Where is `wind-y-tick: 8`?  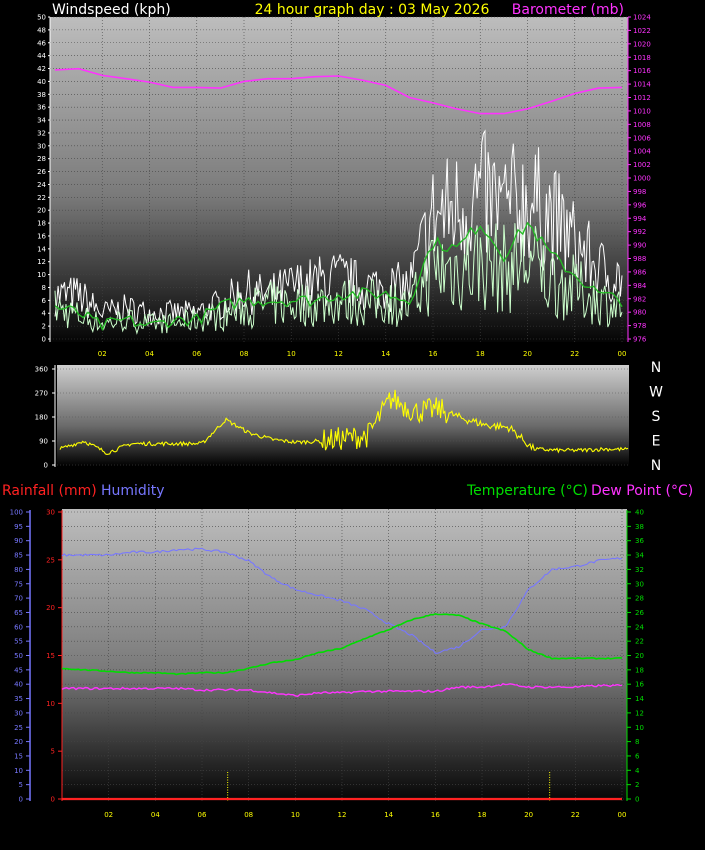 wind-y-tick: 8 is located at coordinates (44, 288).